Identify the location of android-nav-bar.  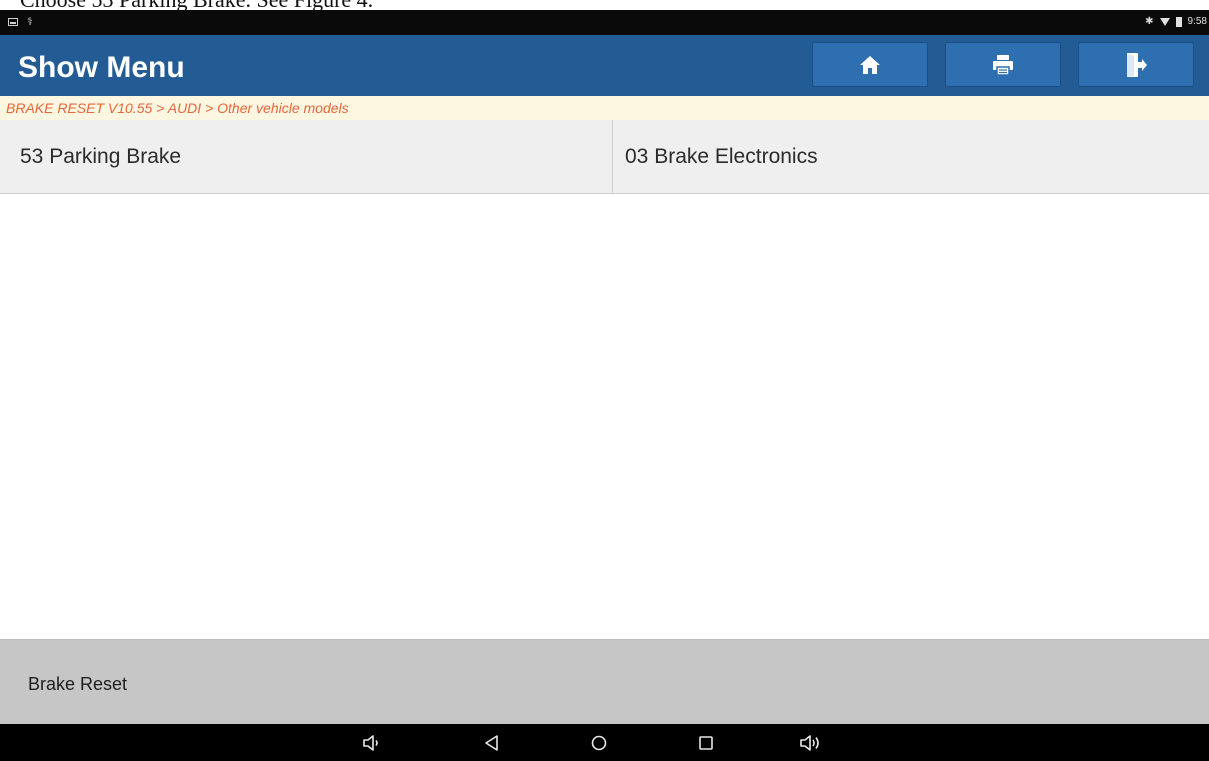
(604, 742).